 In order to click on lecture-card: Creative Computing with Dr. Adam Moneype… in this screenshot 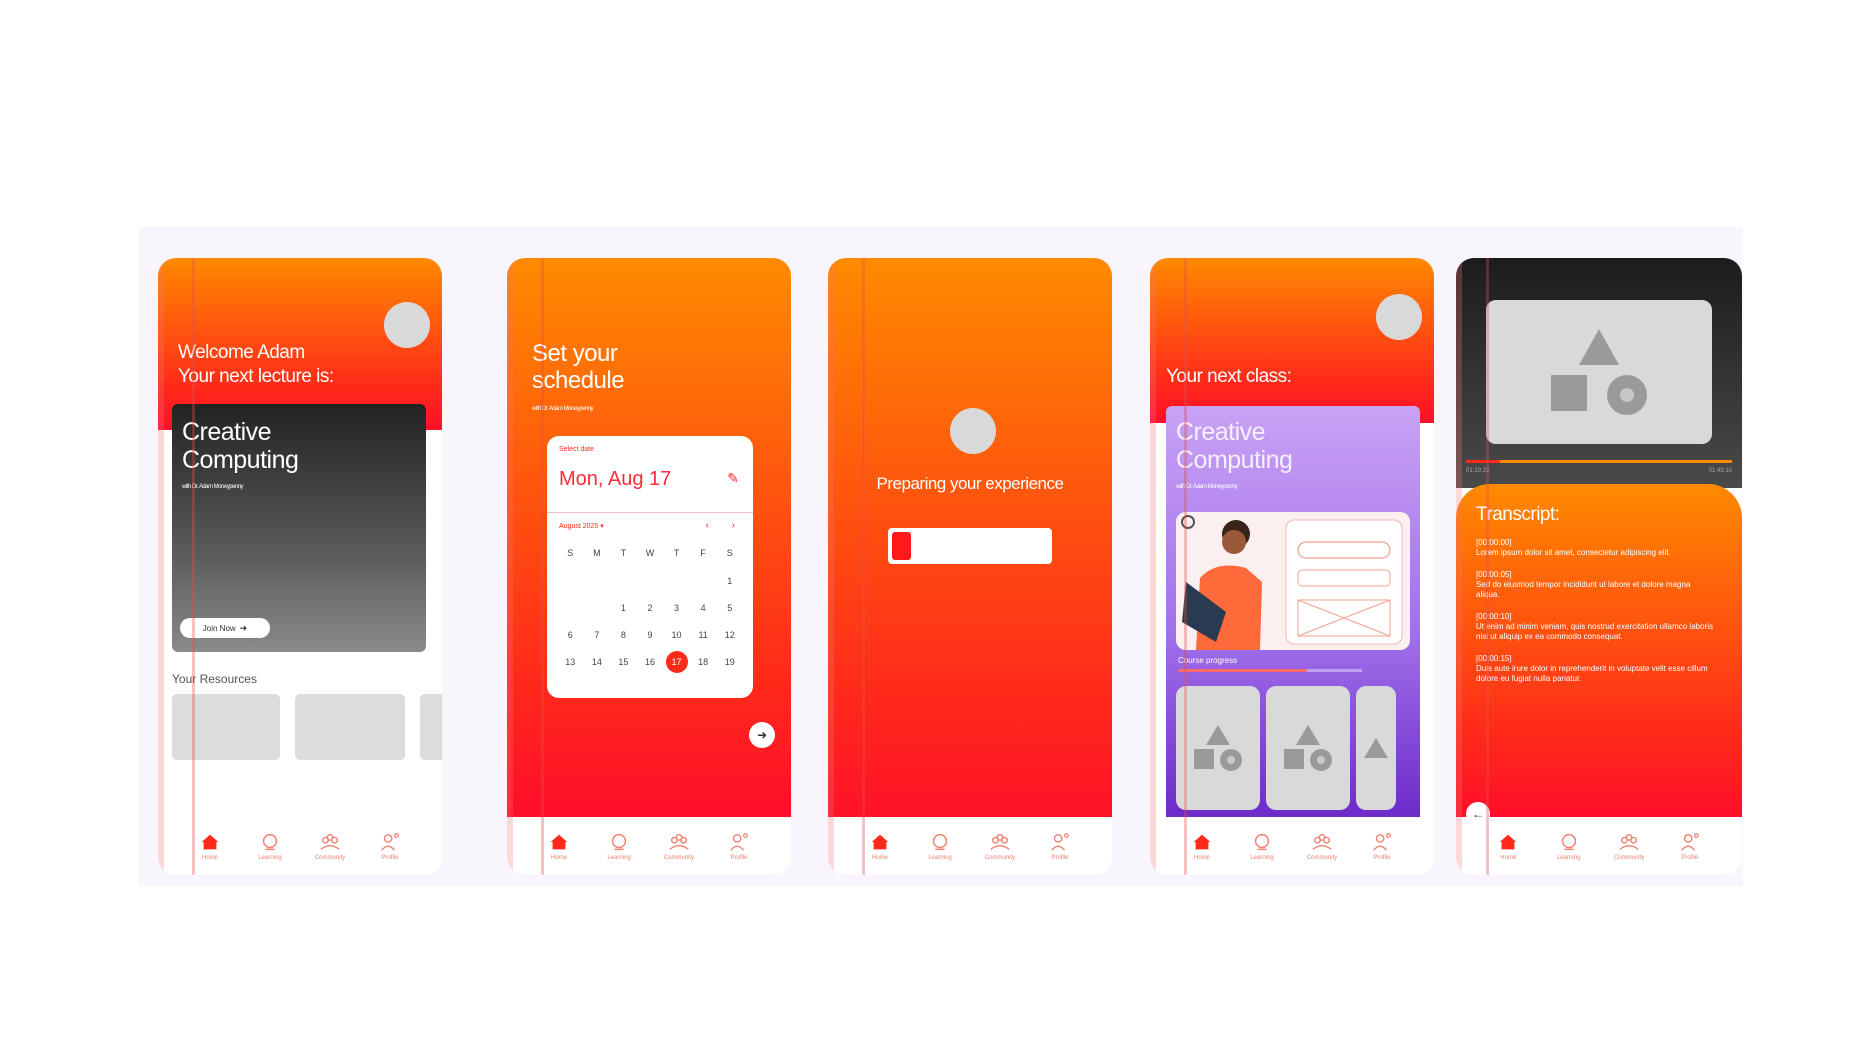, I will do `click(299, 528)`.